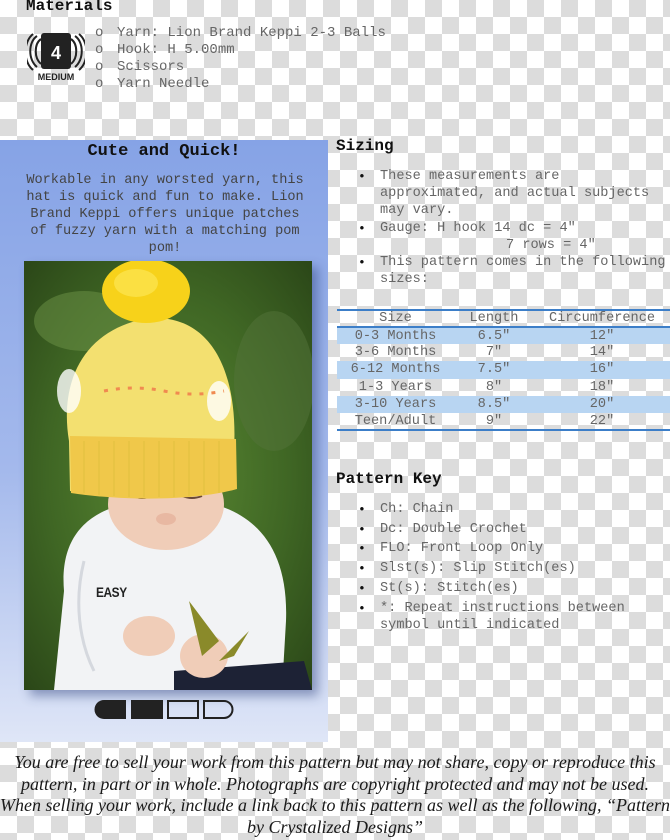 Image resolution: width=670 pixels, height=840 pixels. I want to click on column-header-size: Size, so click(395, 319).